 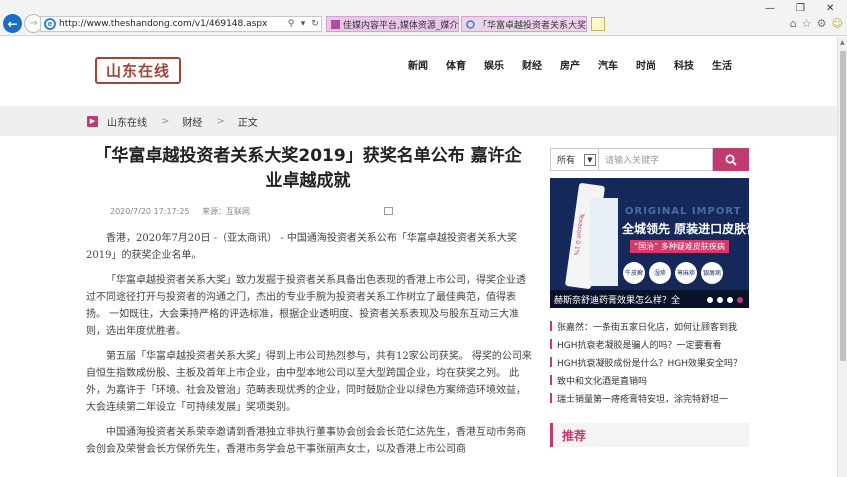 I want to click on nav-life: 生活, so click(x=722, y=64).